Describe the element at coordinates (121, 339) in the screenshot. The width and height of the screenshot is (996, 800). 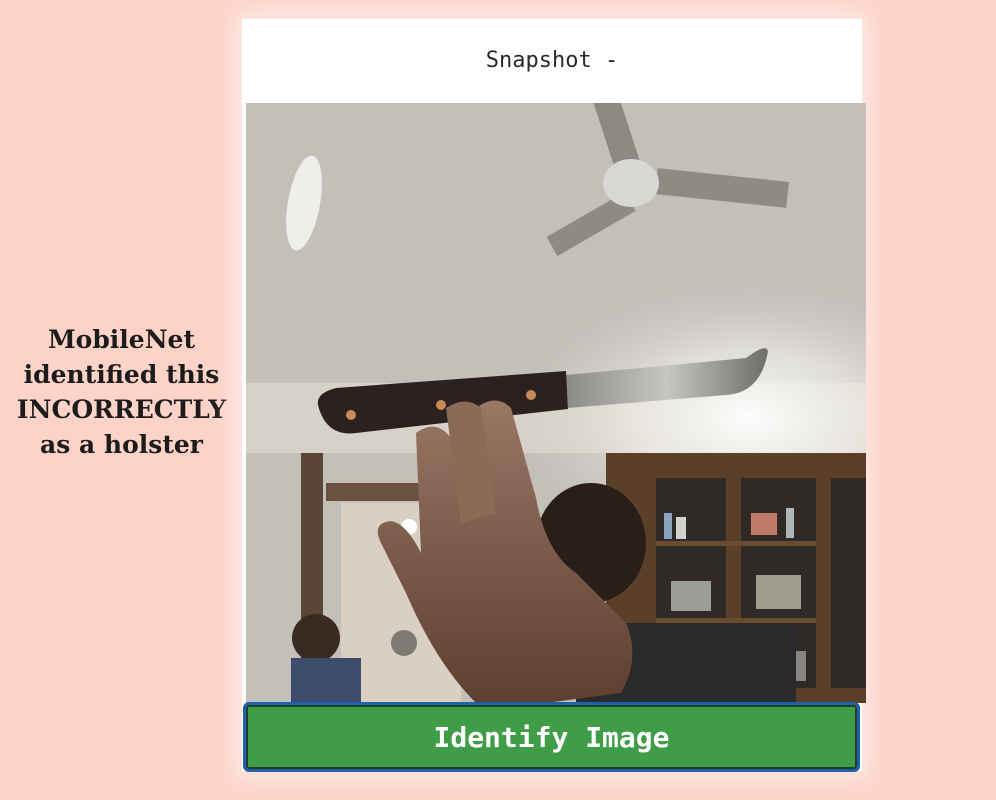
I see `result-line-1: MobileNet` at that location.